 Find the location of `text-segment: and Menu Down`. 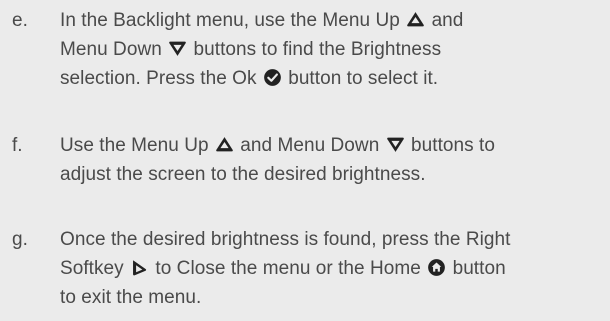

text-segment: and Menu Down is located at coordinates (310, 145).